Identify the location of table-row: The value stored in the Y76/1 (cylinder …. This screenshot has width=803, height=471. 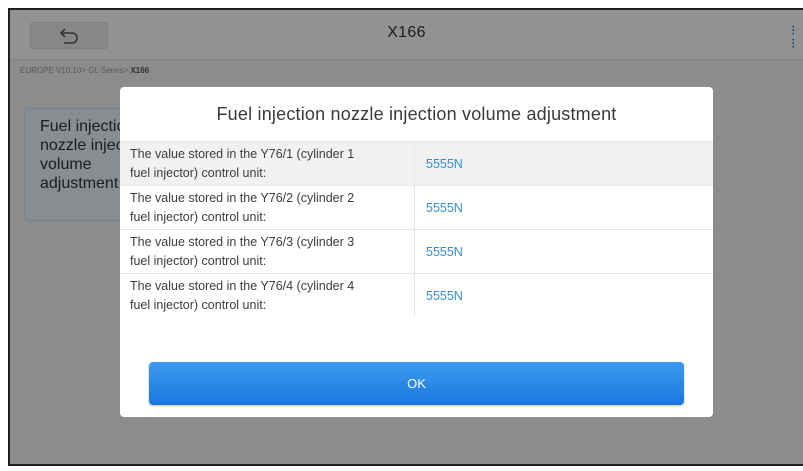
(416, 163).